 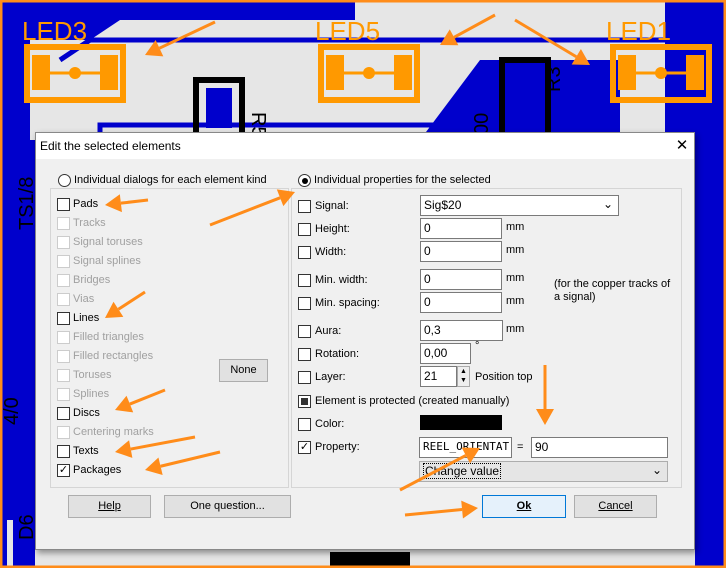 I want to click on element-kind-label: Texts, so click(x=86, y=451).